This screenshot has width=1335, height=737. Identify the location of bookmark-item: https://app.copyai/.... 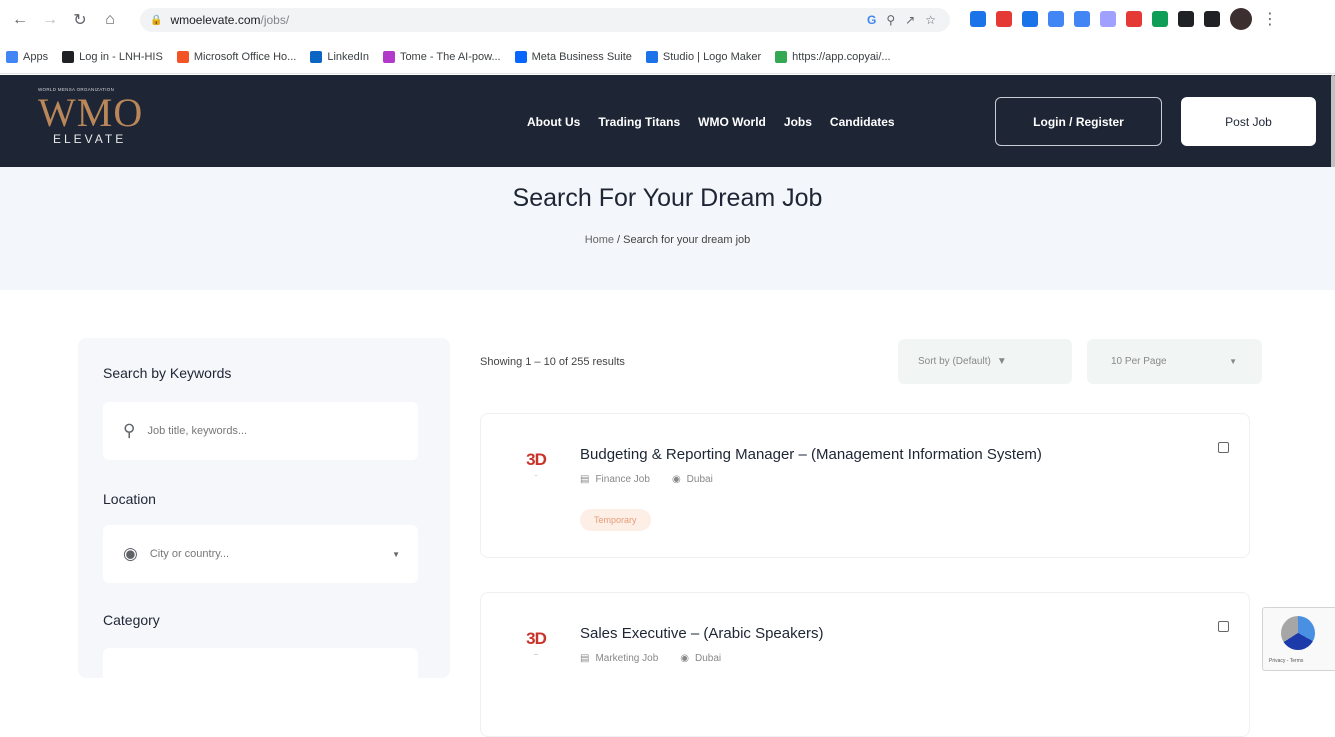
(833, 56).